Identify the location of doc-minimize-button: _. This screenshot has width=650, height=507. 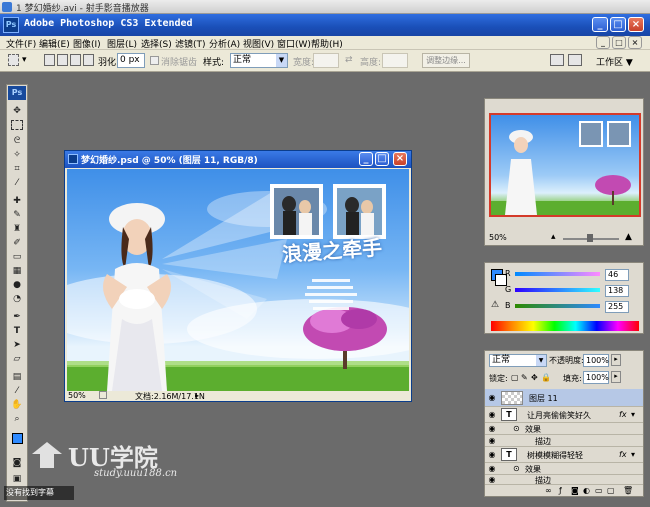
(603, 42).